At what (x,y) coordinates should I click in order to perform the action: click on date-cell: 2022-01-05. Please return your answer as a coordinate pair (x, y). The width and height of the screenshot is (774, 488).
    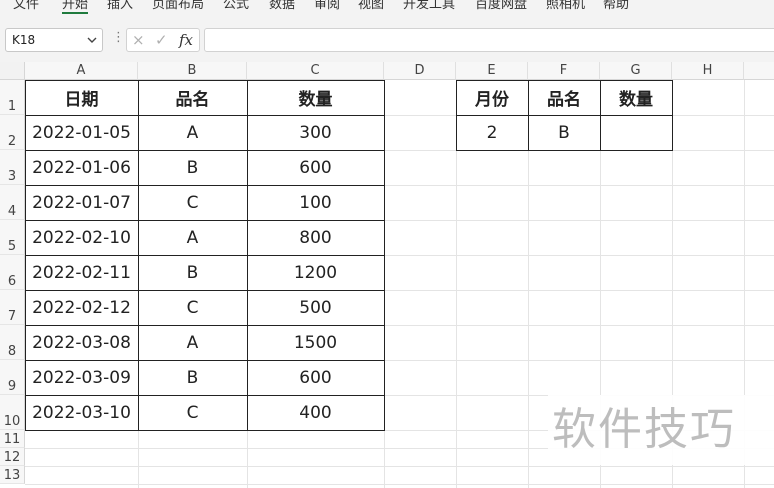
    Looking at the image, I should click on (81, 132).